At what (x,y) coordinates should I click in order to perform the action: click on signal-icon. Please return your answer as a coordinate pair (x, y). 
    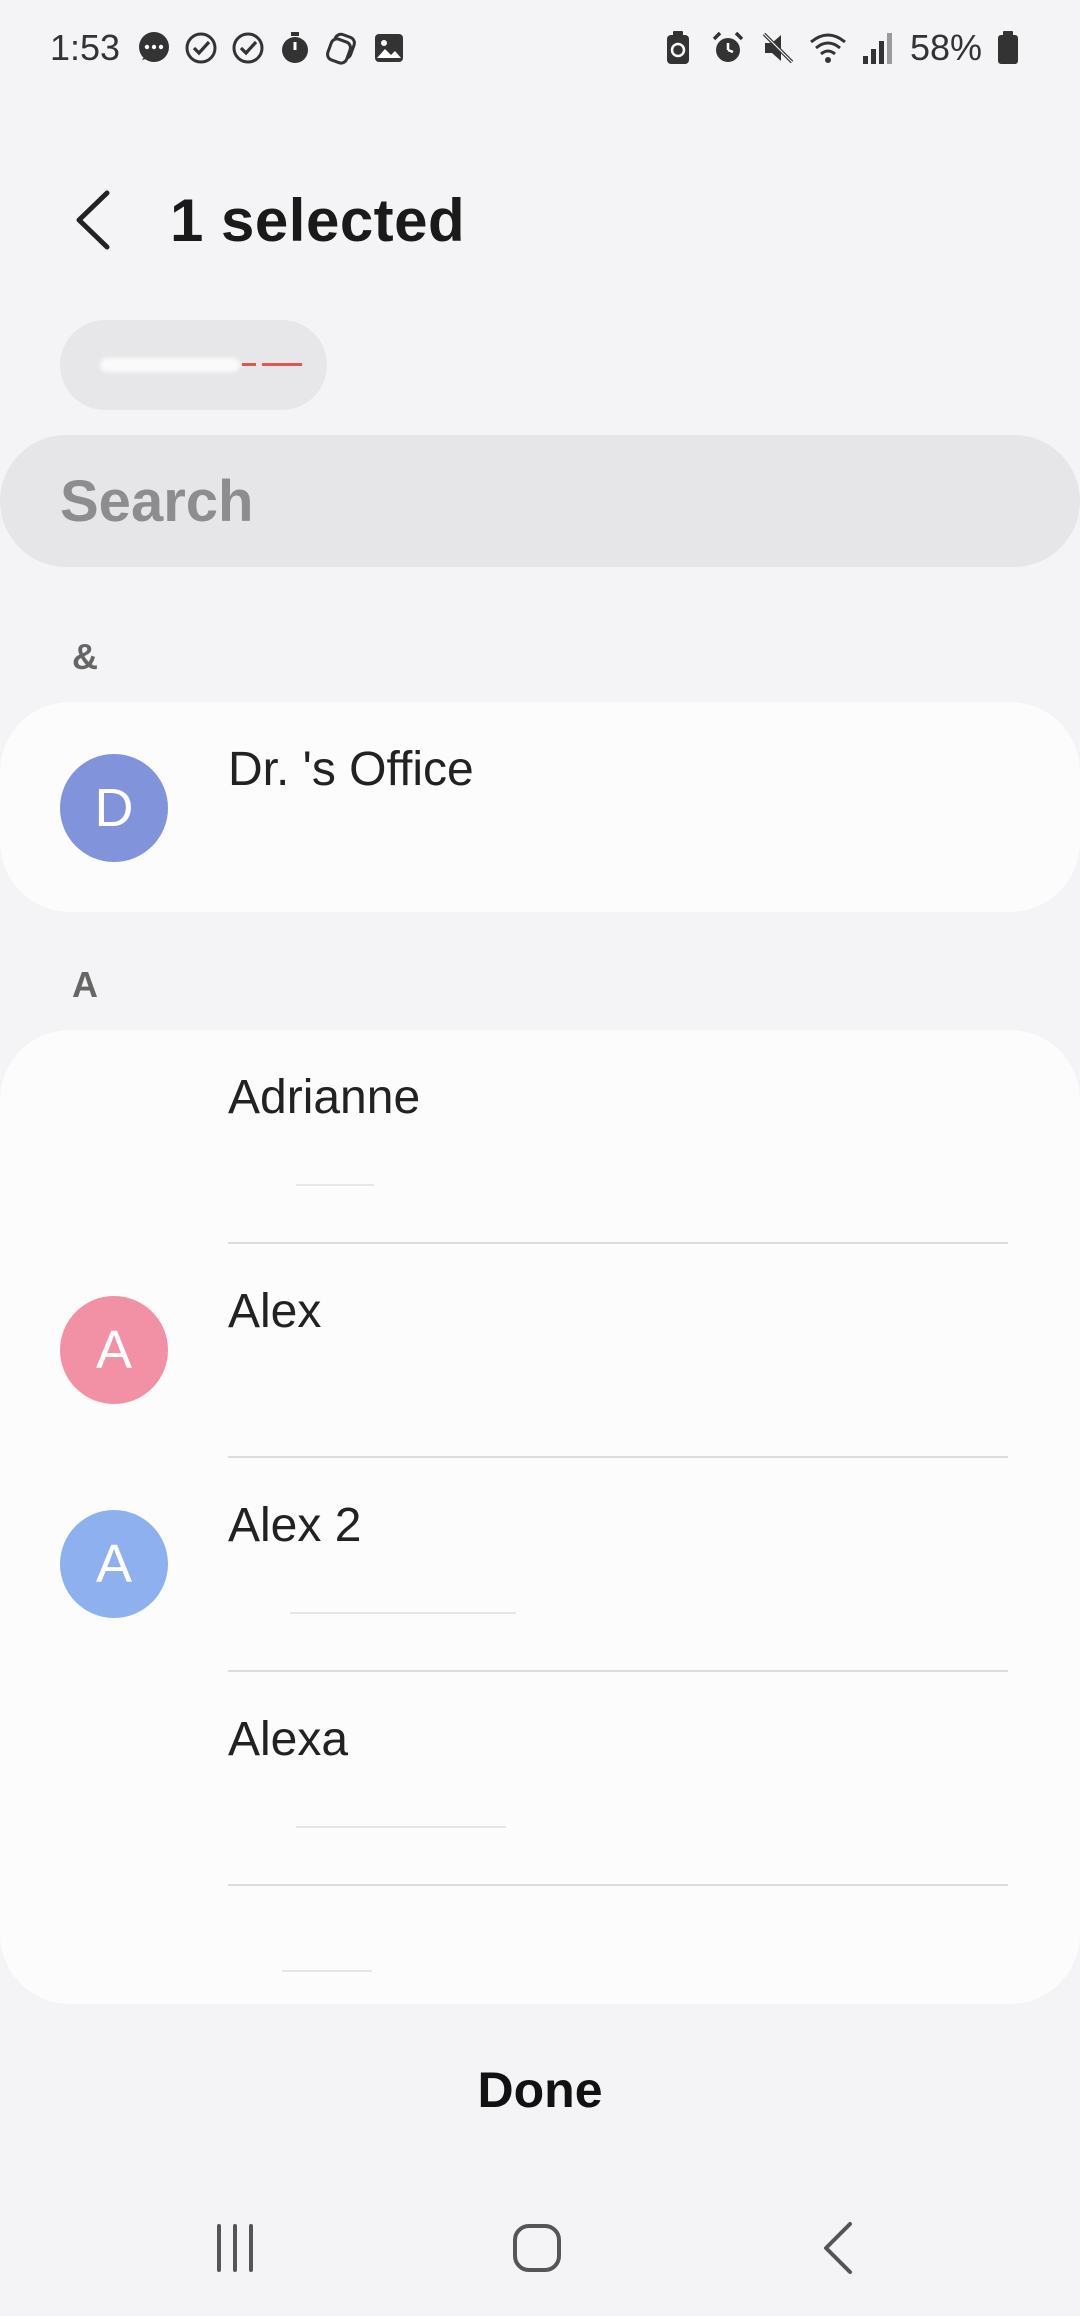
    Looking at the image, I should click on (878, 48).